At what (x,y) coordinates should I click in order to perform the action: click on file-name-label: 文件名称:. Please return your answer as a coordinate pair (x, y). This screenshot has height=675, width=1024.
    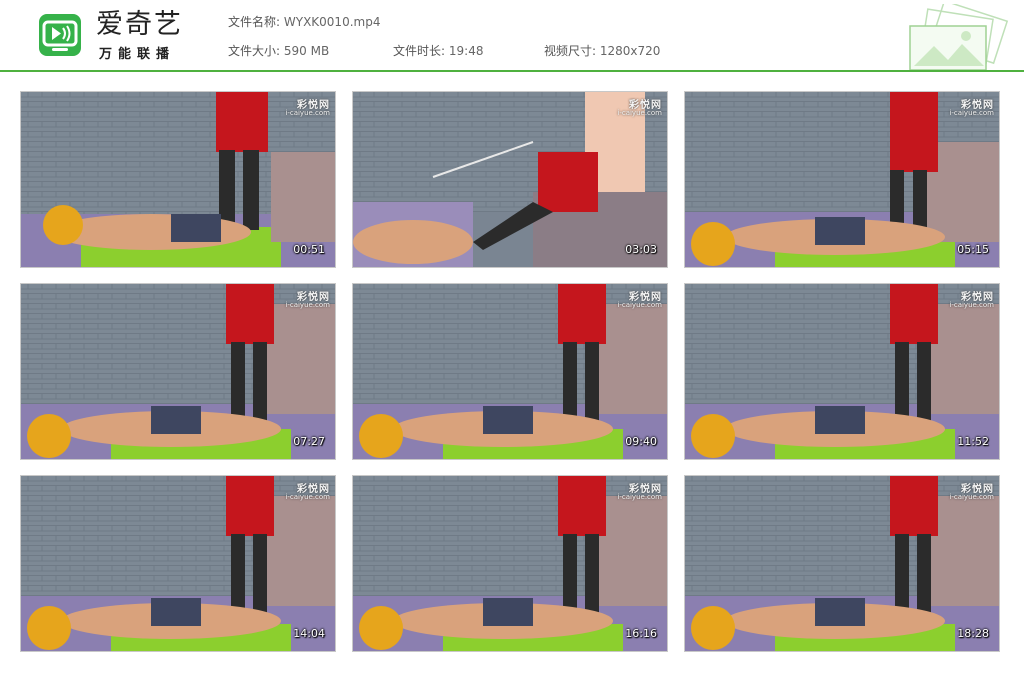
    Looking at the image, I should click on (254, 22).